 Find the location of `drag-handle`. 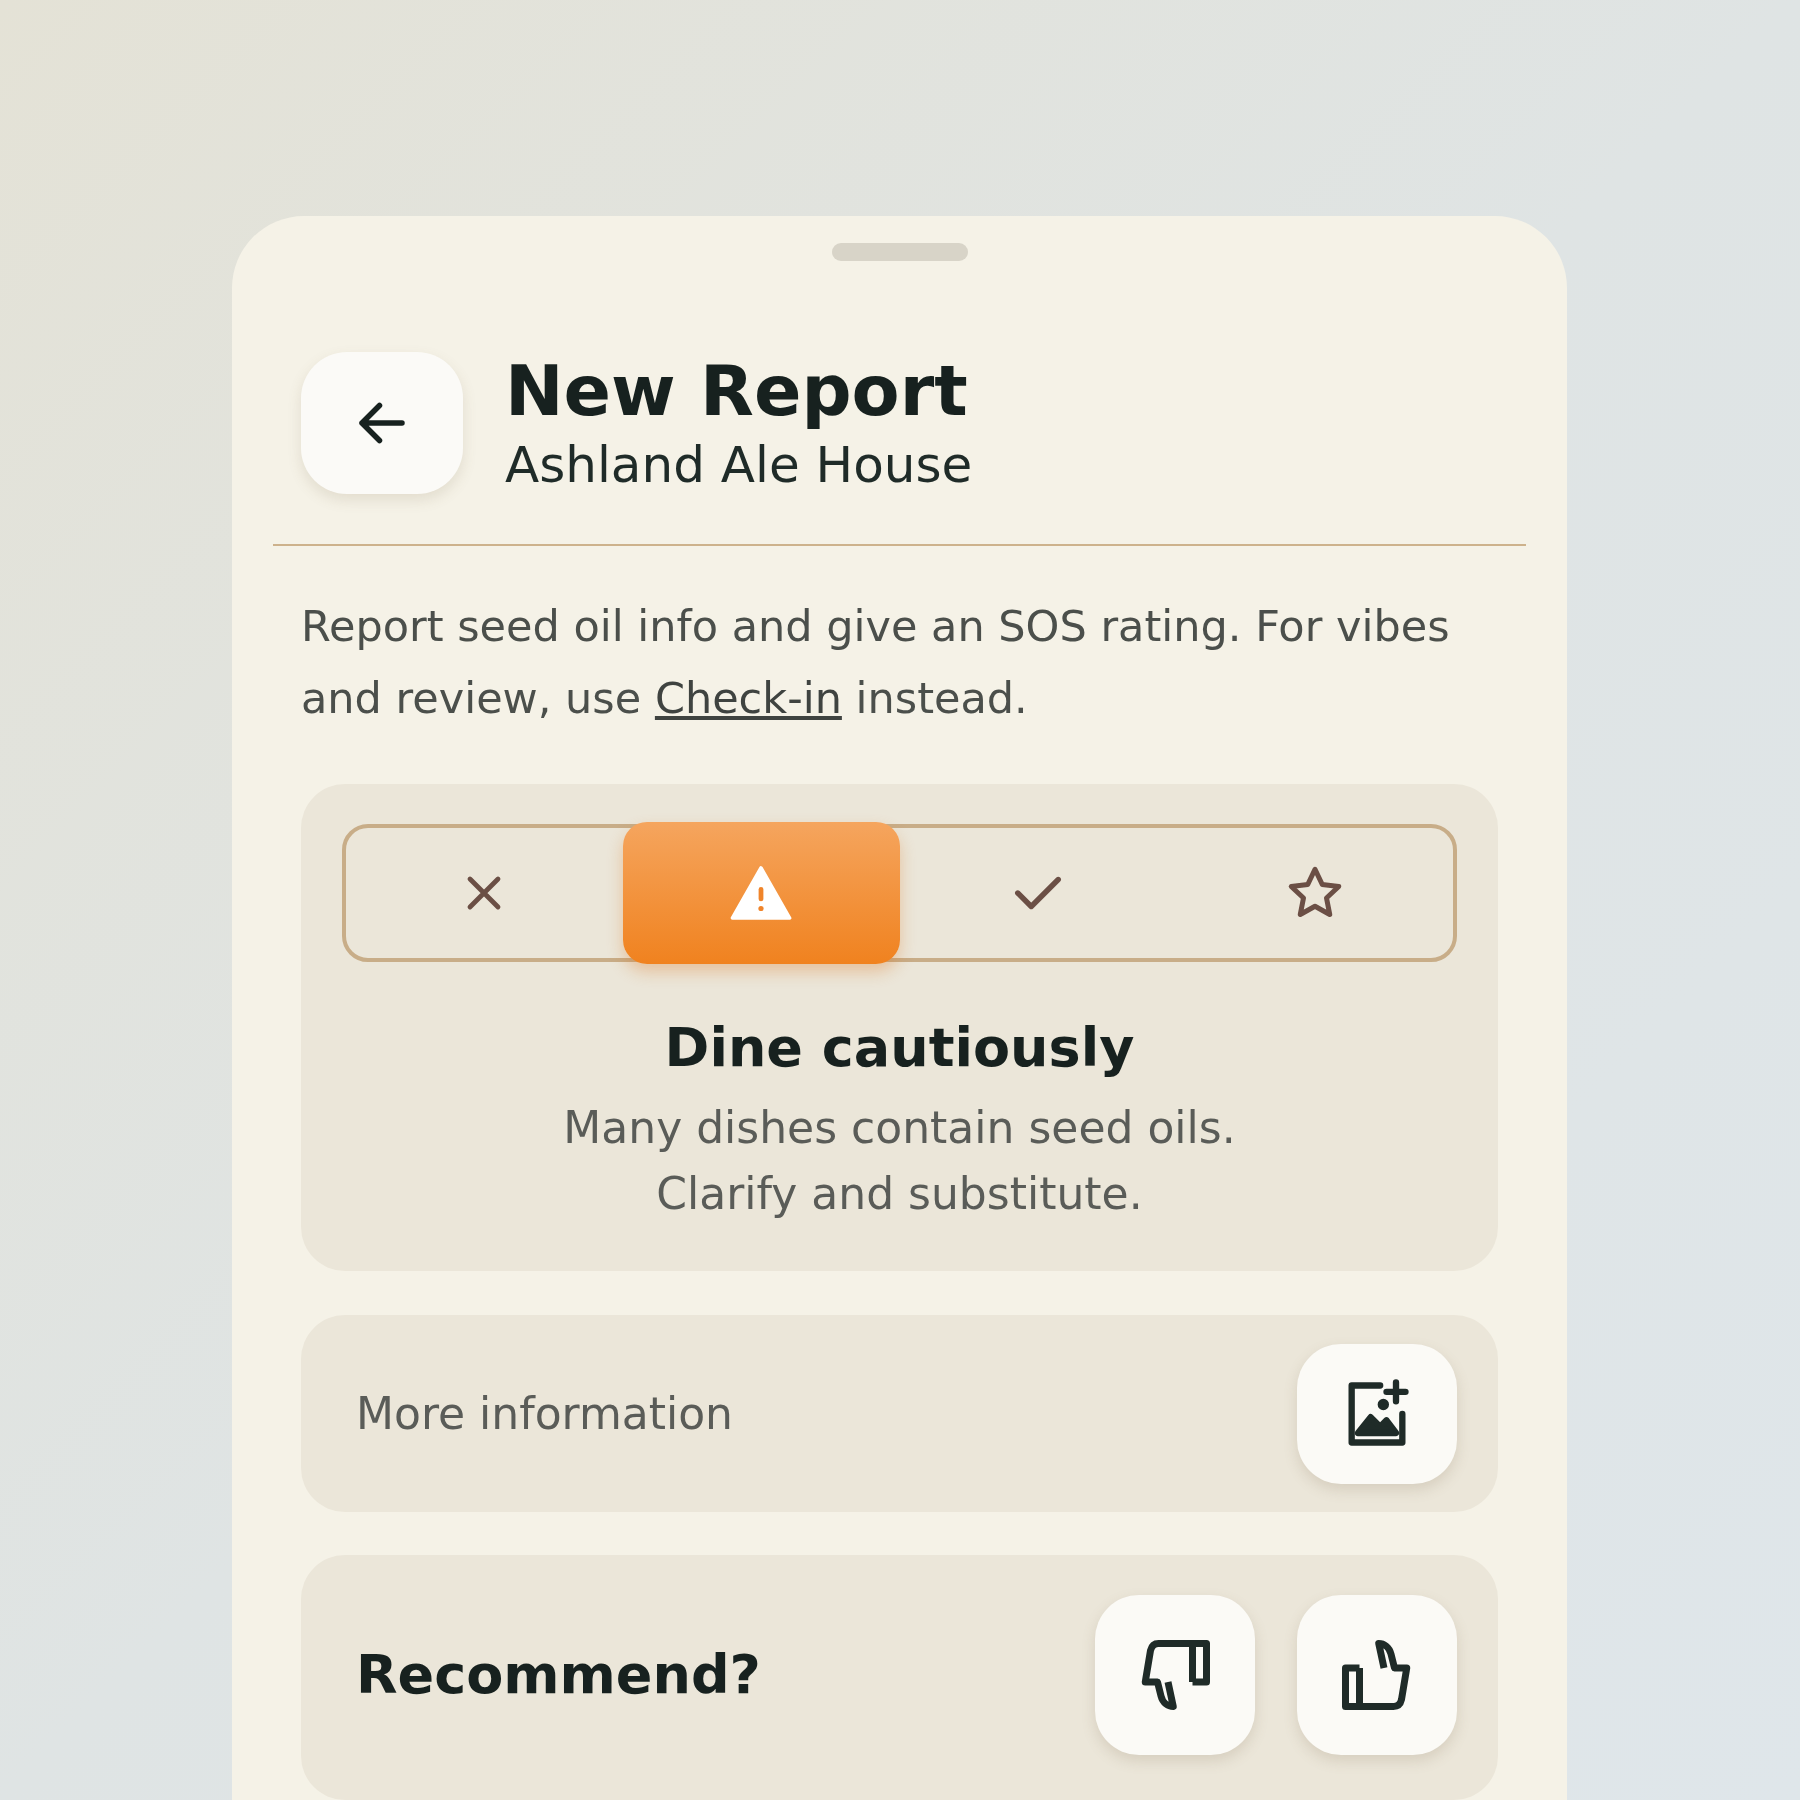

drag-handle is located at coordinates (899, 252).